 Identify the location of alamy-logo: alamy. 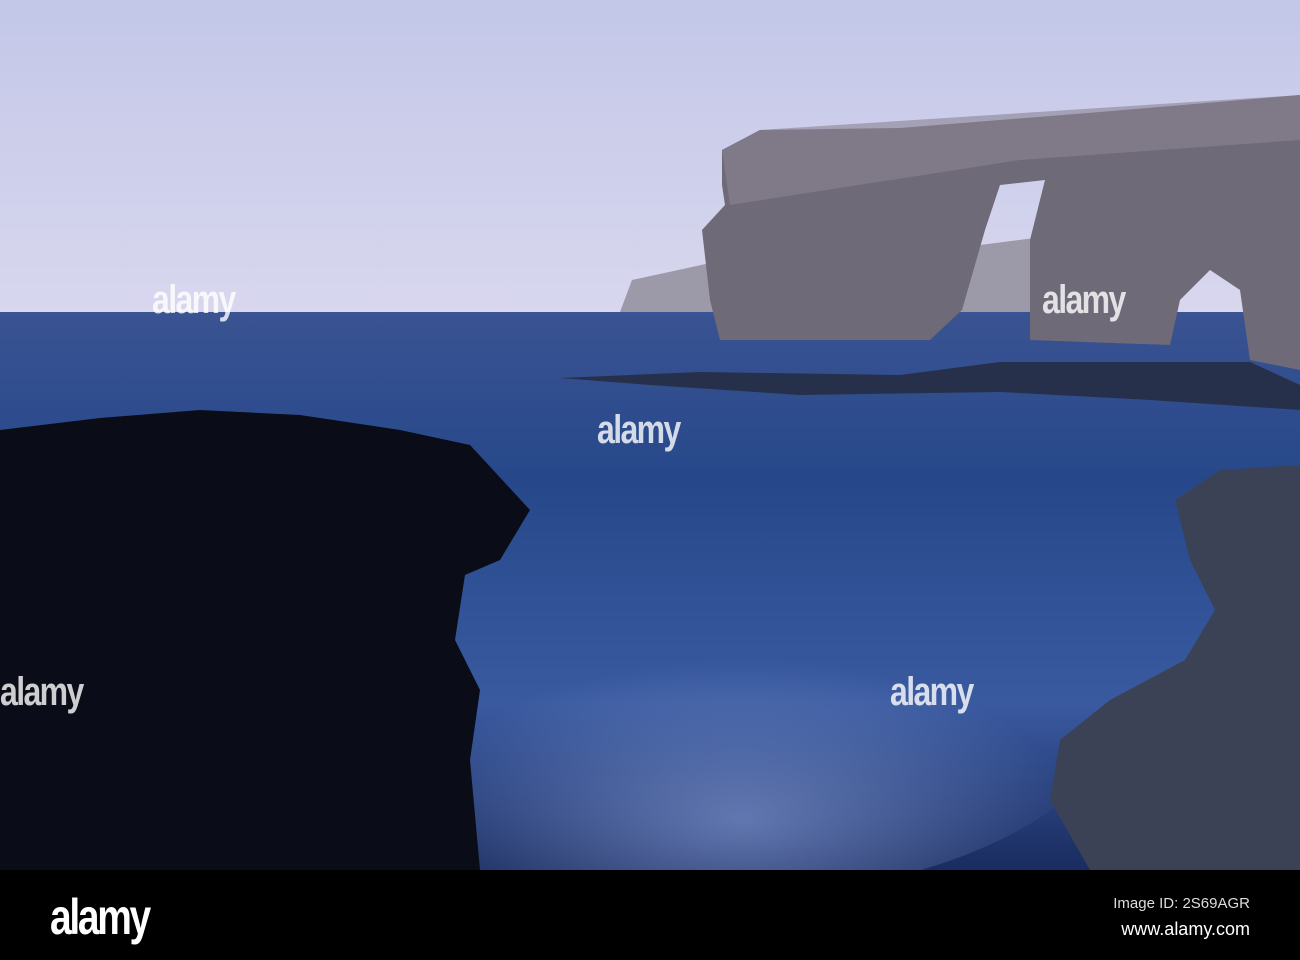
(100, 917).